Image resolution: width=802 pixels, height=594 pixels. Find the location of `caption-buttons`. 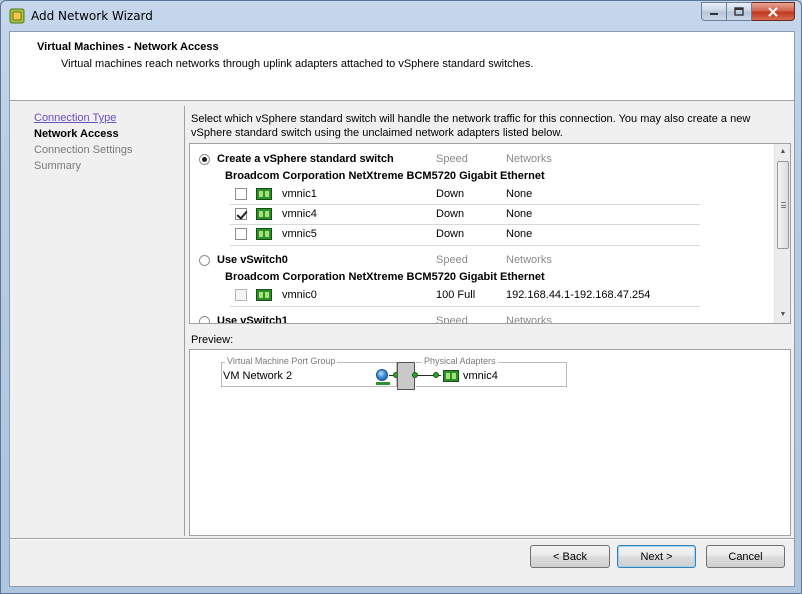

caption-buttons is located at coordinates (748, 12).